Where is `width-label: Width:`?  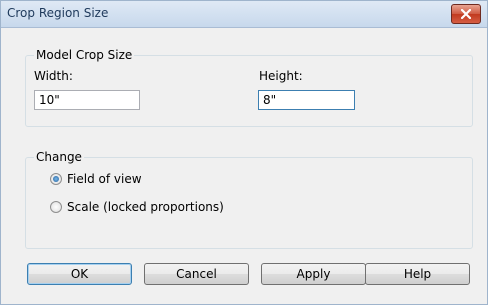
width-label: Width: is located at coordinates (53, 76).